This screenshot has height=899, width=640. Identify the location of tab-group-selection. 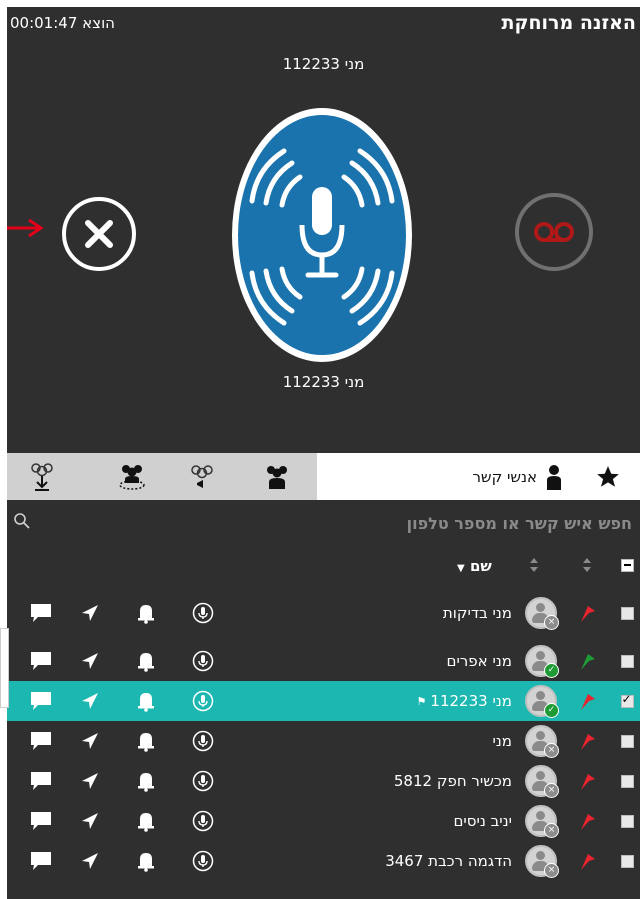
(132, 476).